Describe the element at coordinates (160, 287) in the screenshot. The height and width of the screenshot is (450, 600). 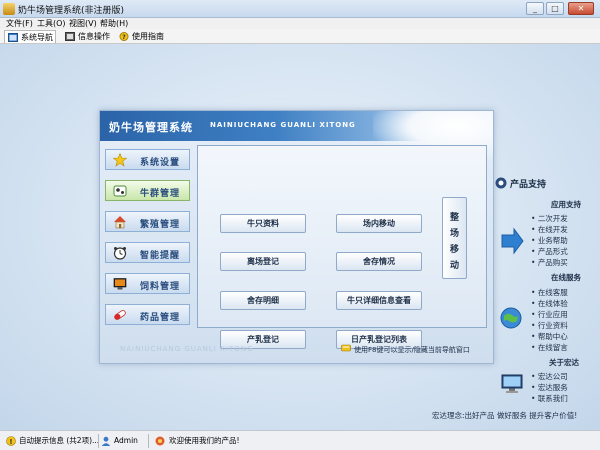
I see `sidebar-item-label: 饲料管理` at that location.